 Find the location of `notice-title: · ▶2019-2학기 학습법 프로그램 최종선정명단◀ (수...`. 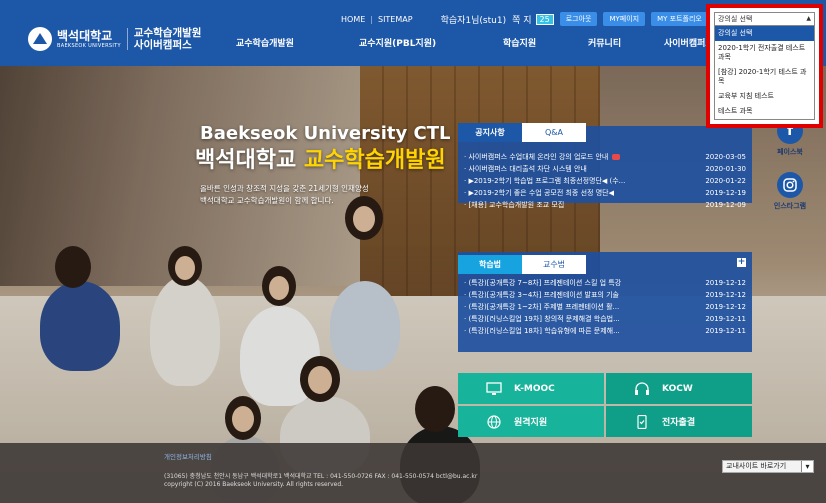

notice-title: · ▶2019-2학기 학습법 프로그램 최종선정명단◀ (수... is located at coordinates (545, 181).